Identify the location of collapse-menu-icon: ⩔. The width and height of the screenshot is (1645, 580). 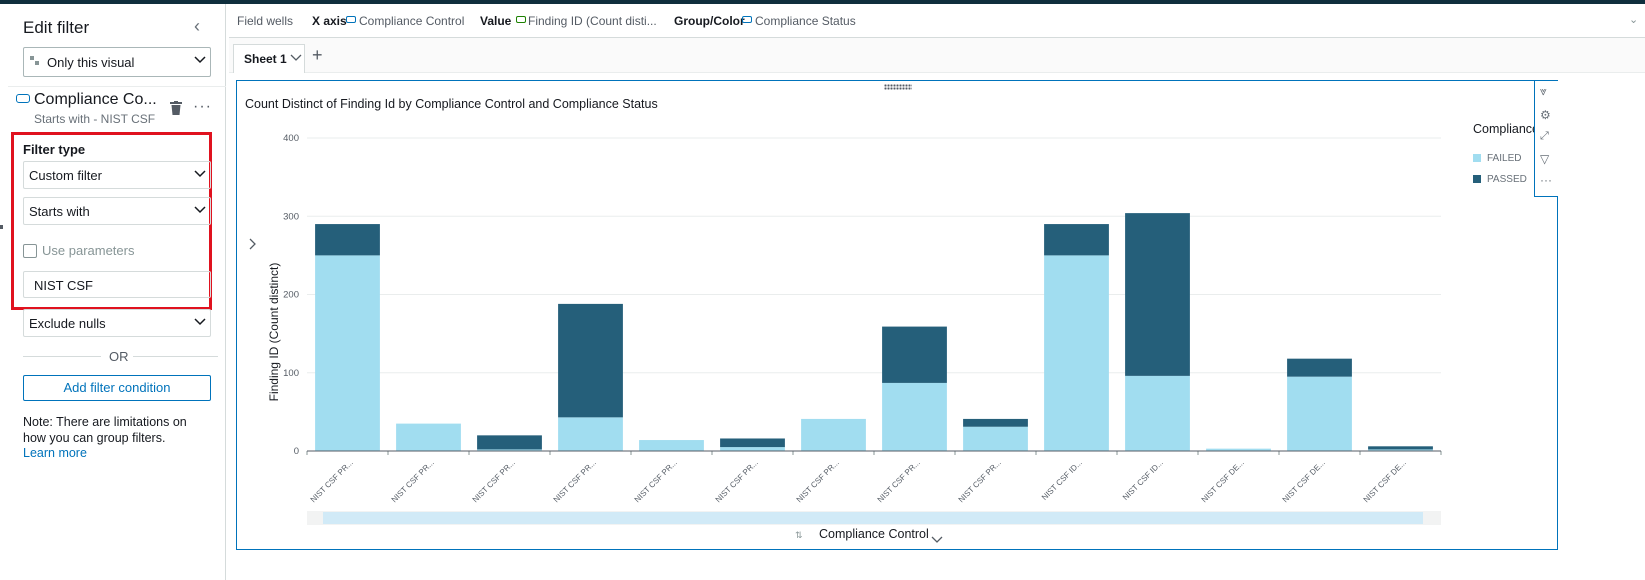
(1543, 91).